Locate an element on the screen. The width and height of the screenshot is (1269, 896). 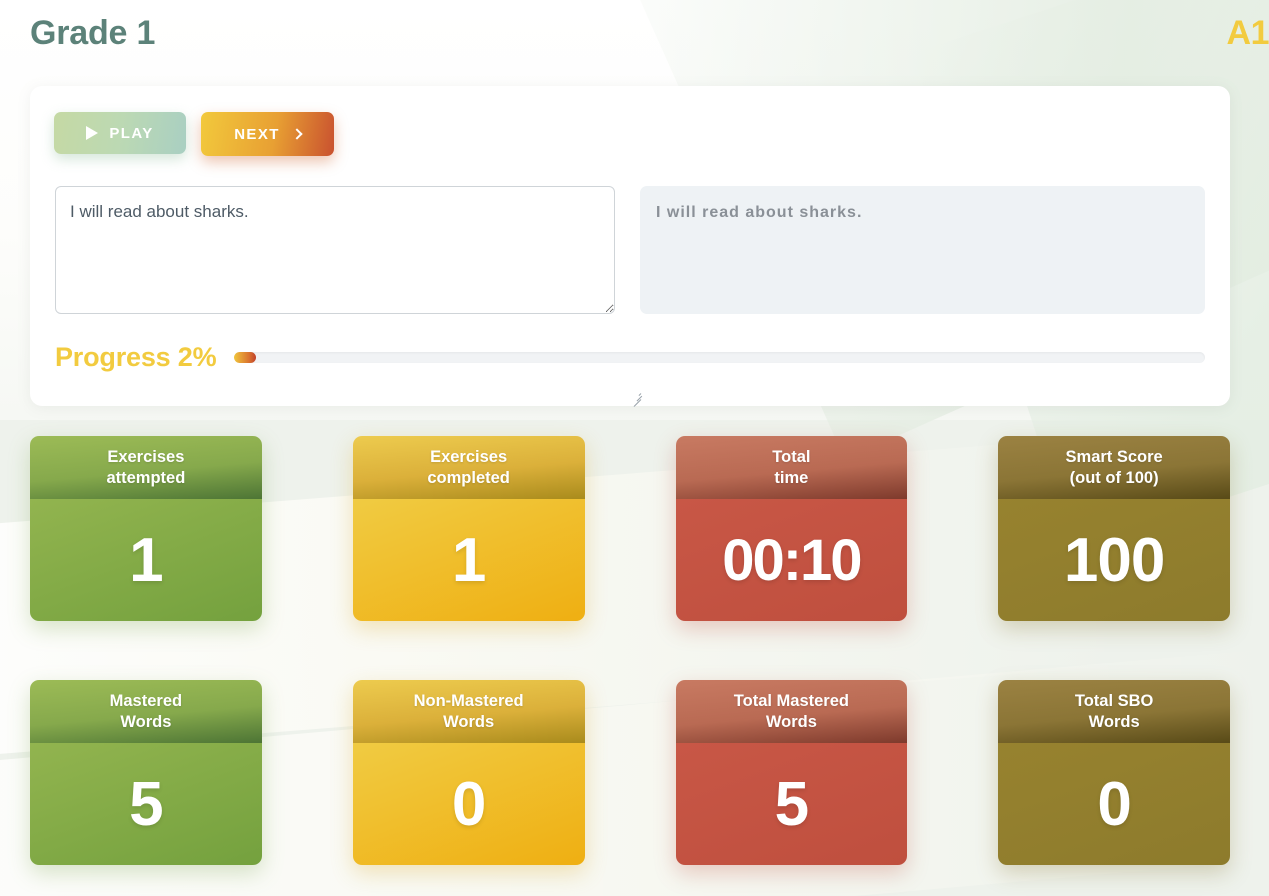
stat-card: Total Mastered Words 5 is located at coordinates (791, 772).